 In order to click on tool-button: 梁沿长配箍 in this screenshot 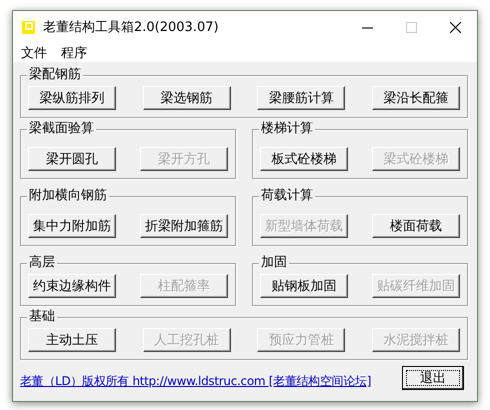, I will do `click(416, 98)`.